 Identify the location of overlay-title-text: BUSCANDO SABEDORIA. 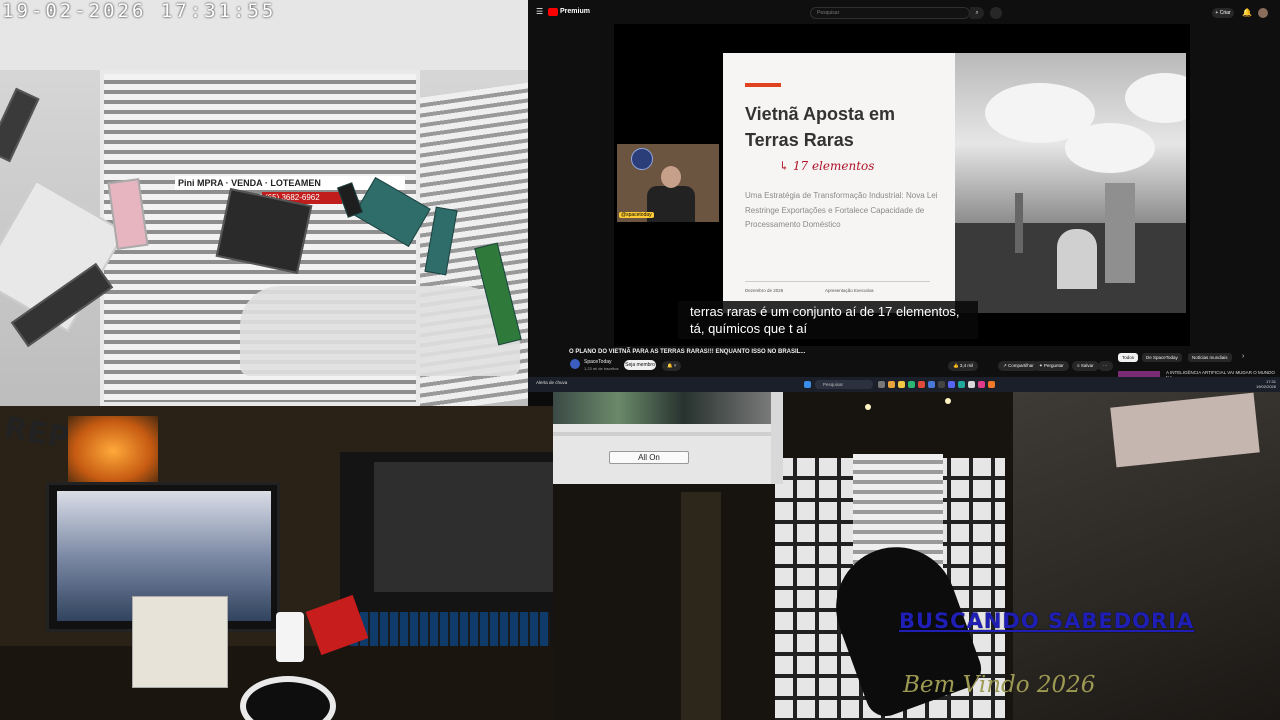
(1047, 621).